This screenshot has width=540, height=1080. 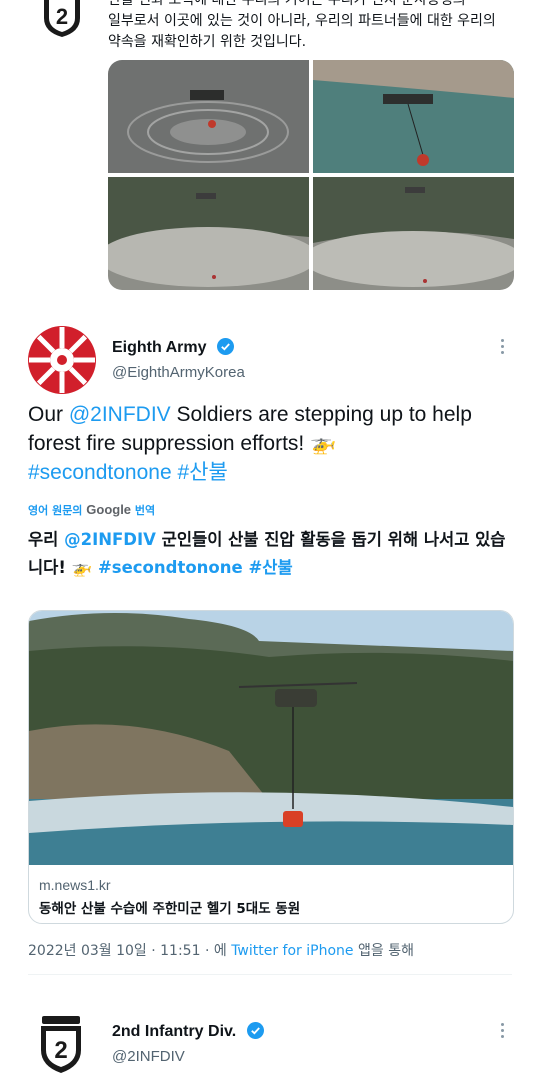 What do you see at coordinates (302, 21) in the screenshot?
I see `top-tweet-line-2: 일부로서 이곳에 있는 것이 아니라, 우리의 파트너들에 대한 우리의` at bounding box center [302, 21].